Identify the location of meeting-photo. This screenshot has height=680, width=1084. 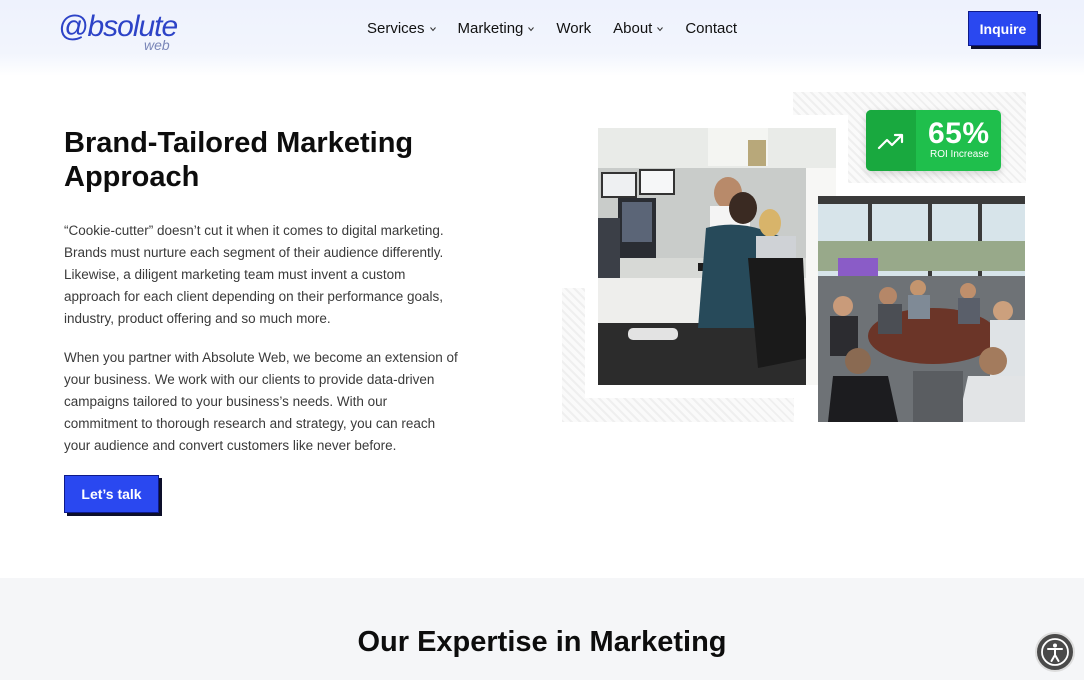
(921, 309).